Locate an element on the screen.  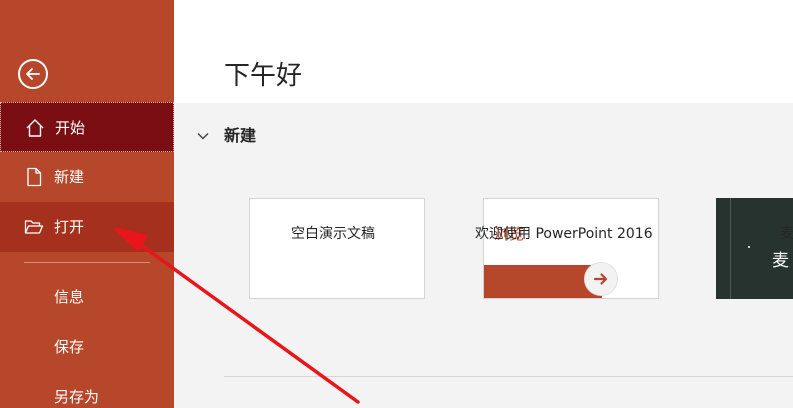
nav-item-save: 保存 is located at coordinates (87, 347).